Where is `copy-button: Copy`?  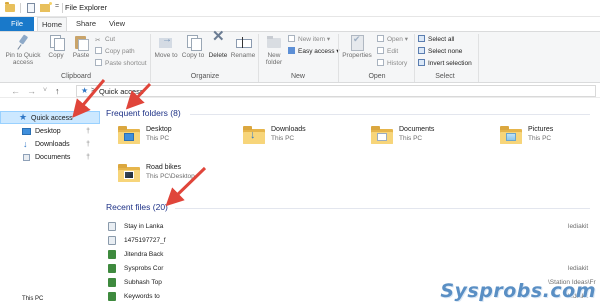 copy-button: Copy is located at coordinates (56, 46).